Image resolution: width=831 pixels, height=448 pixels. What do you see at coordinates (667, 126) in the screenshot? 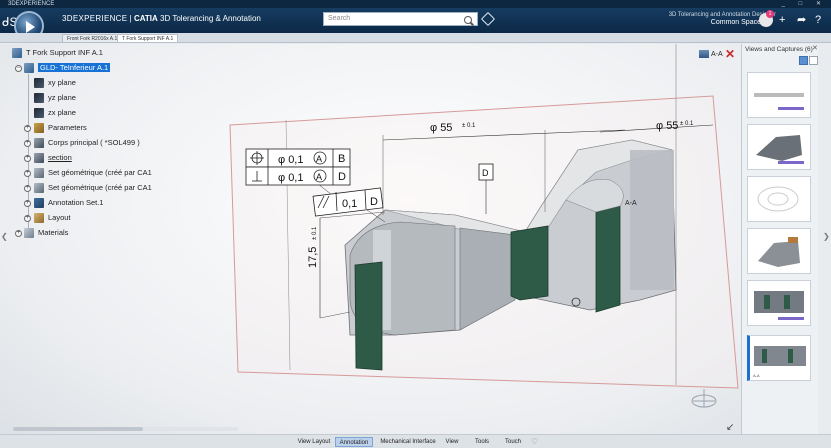
I see `dim-diameter-2: φ 55` at bounding box center [667, 126].